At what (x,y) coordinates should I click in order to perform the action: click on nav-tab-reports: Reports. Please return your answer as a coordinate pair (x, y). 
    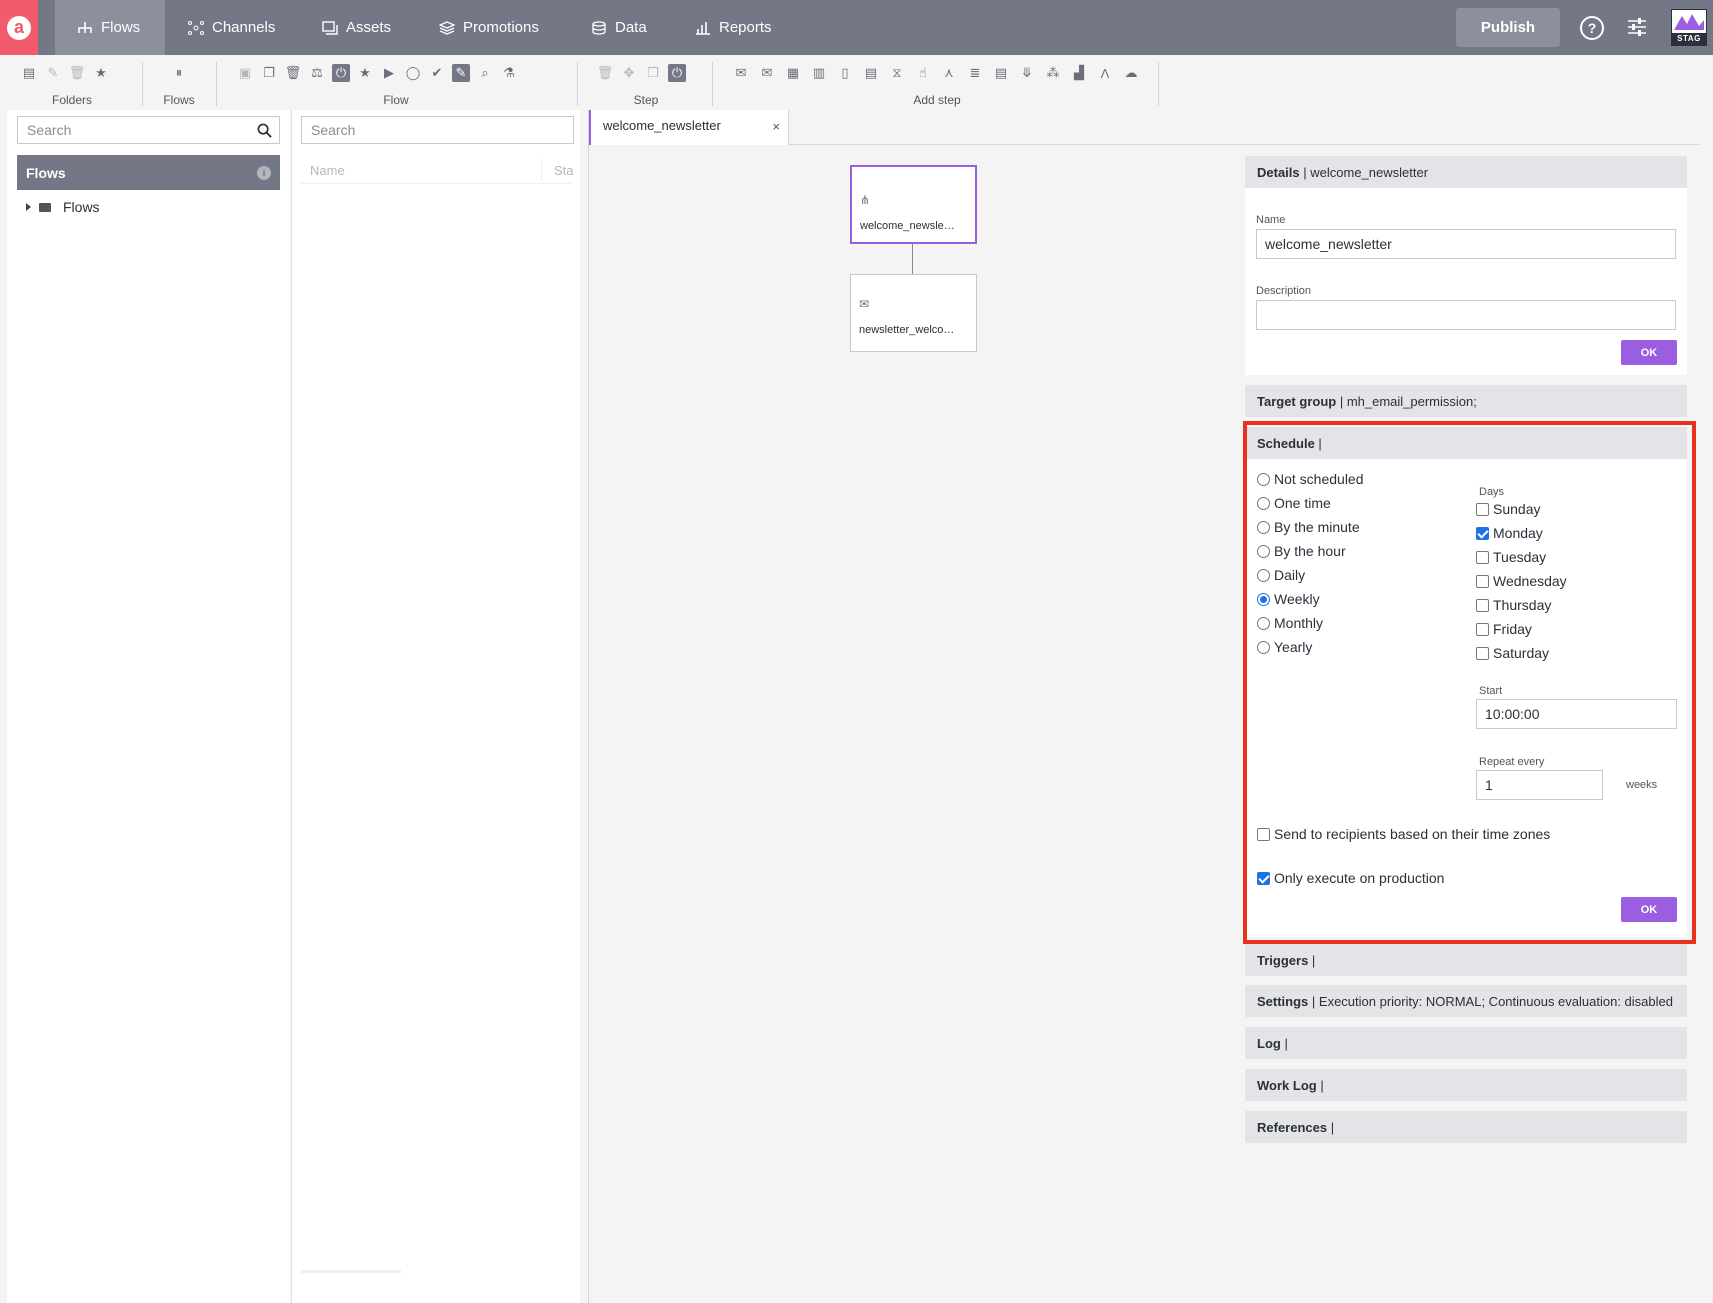
    Looking at the image, I should click on (733, 27).